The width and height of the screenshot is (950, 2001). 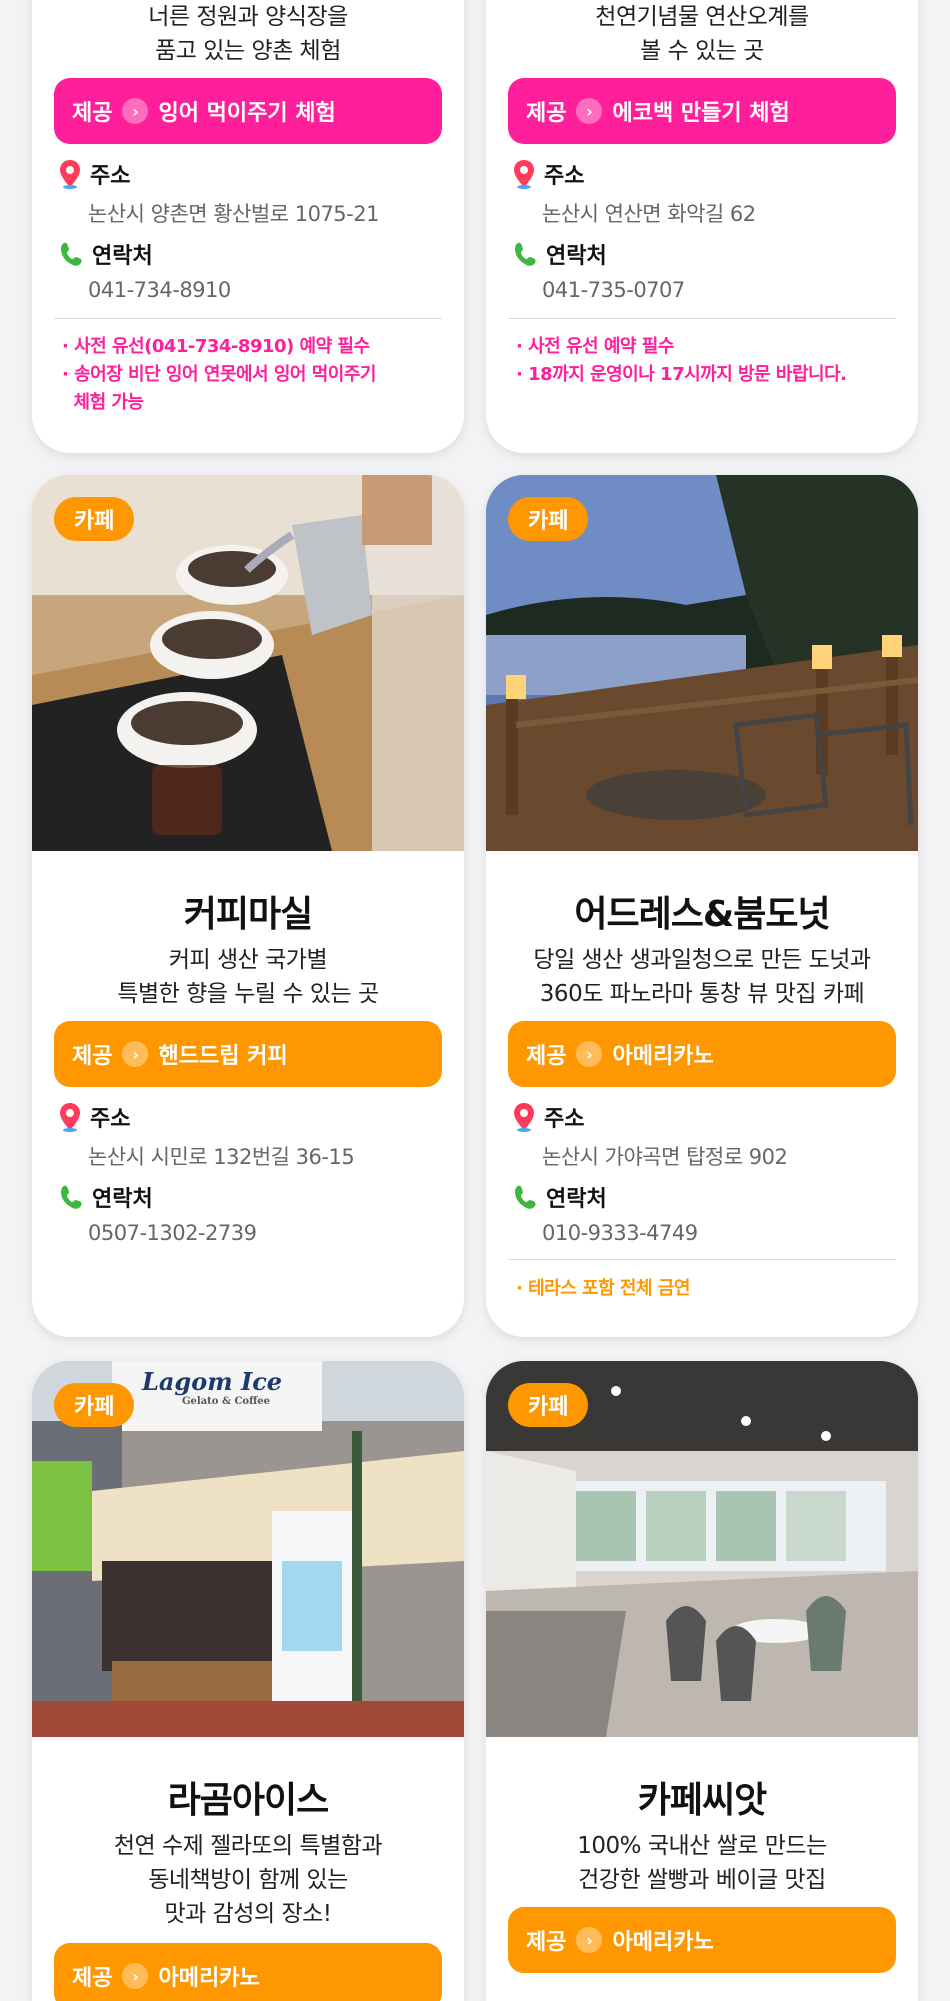 I want to click on card-description: 천연 수제 젤라또의 특별함과 동네책방이 함께 있는 맛과 감성의 장소!, so click(x=248, y=1880).